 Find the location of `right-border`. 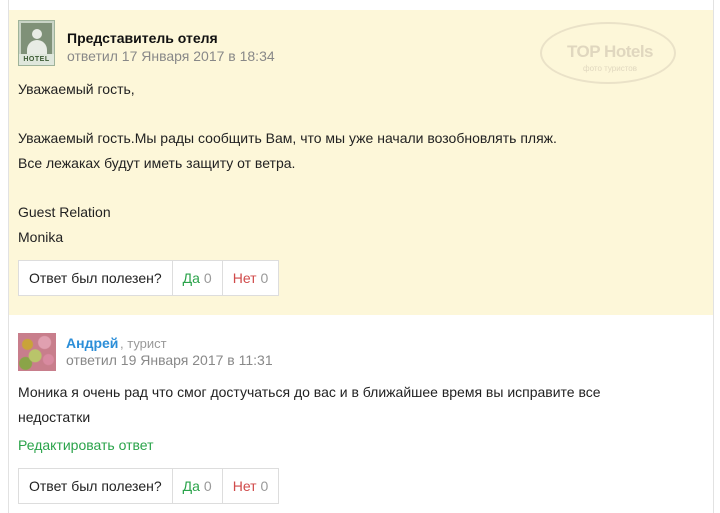

right-border is located at coordinates (713, 256).